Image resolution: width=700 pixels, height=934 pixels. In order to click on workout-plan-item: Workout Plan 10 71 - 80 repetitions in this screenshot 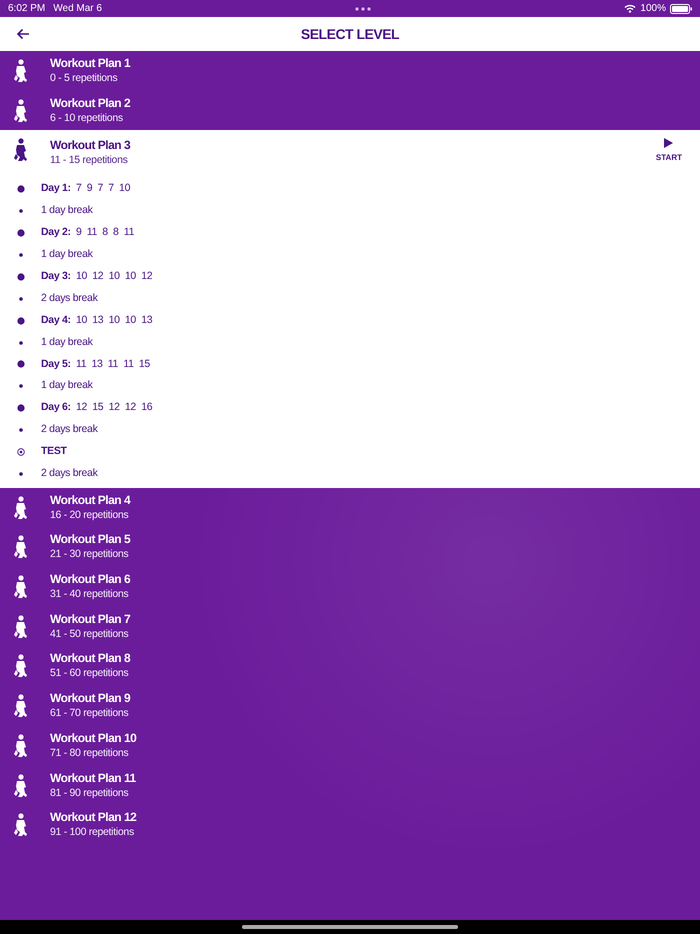, I will do `click(350, 746)`.